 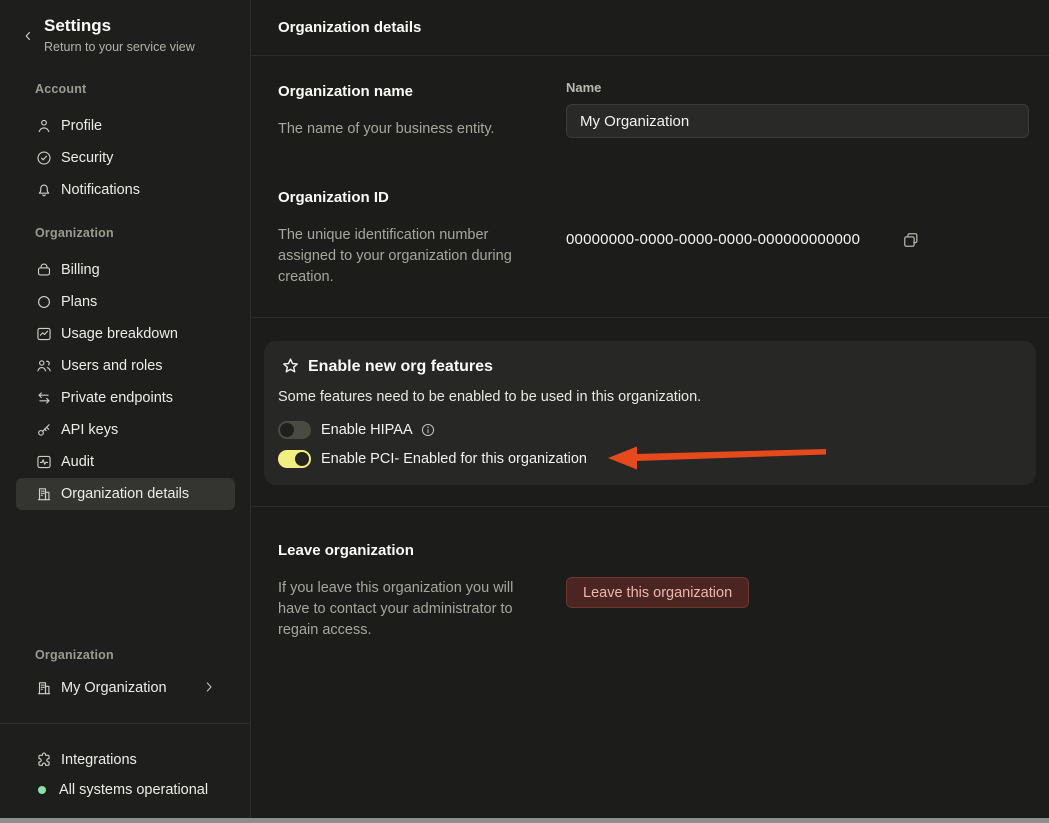 I want to click on back-chevron-icon, so click(x=28, y=36).